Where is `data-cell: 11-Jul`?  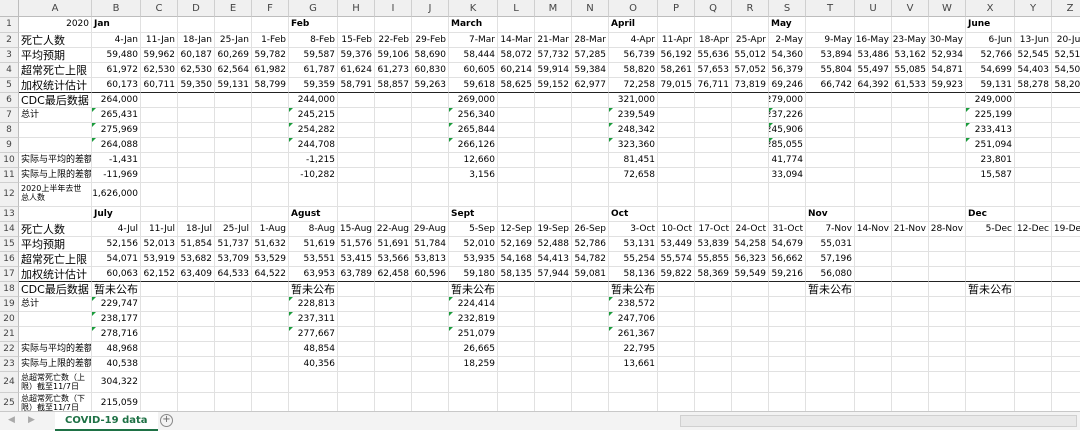
data-cell: 11-Jul is located at coordinates (159, 229).